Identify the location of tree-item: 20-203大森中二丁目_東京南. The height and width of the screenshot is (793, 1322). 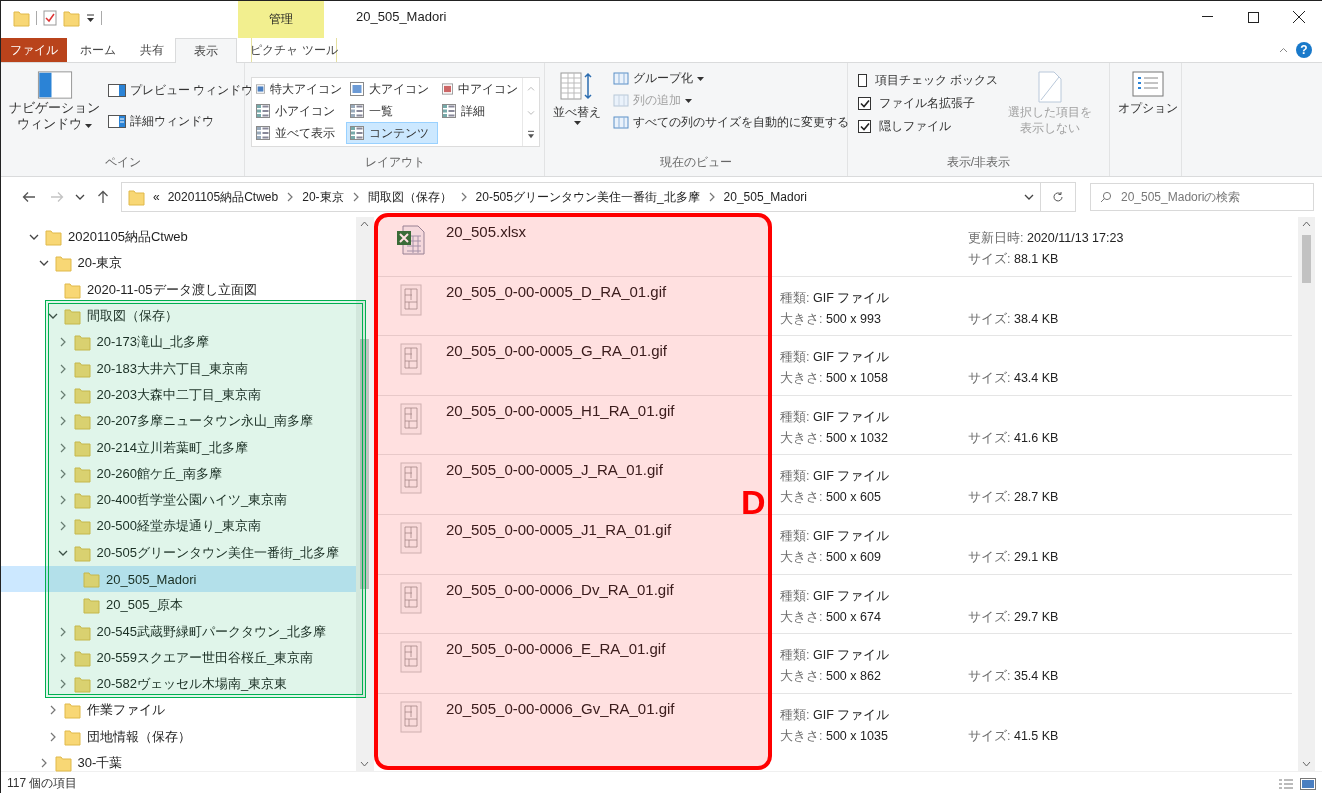
(178, 395).